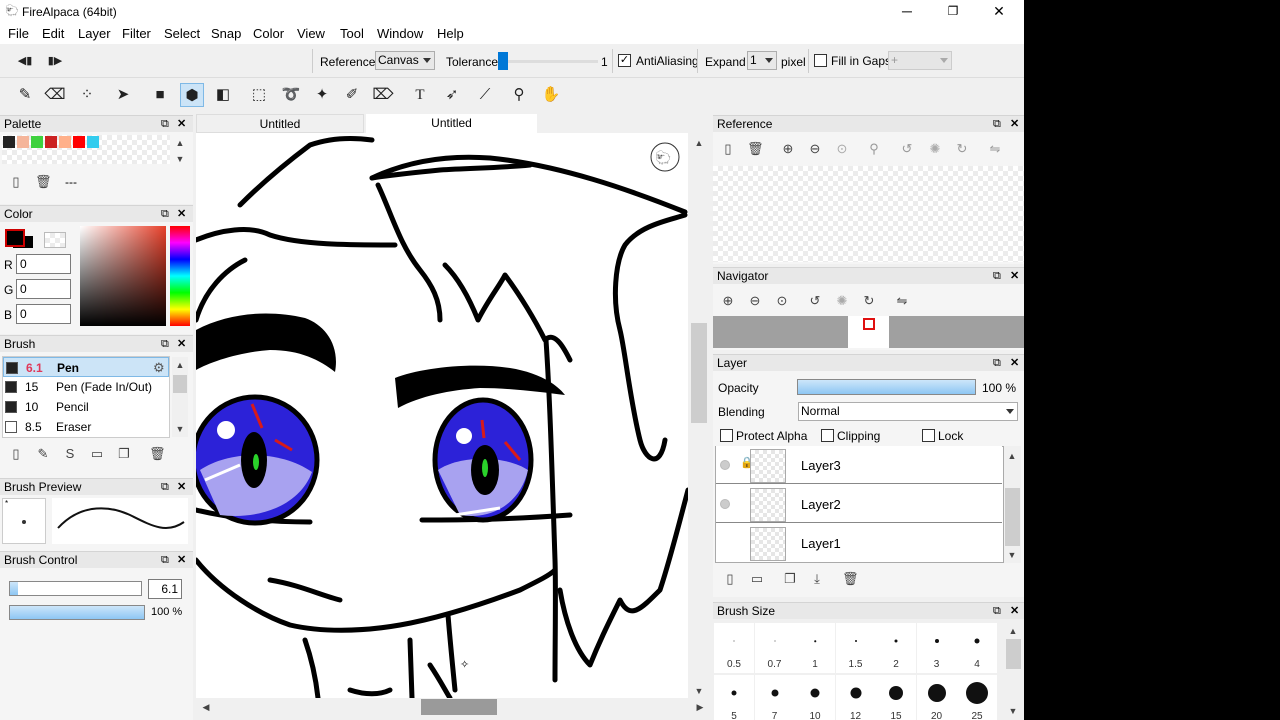 The image size is (1280, 720). Describe the element at coordinates (977, 697) in the screenshot. I see `brush-size-option: 25` at that location.